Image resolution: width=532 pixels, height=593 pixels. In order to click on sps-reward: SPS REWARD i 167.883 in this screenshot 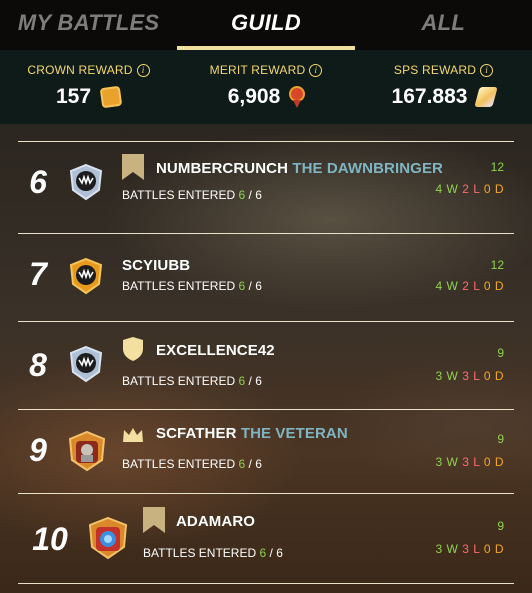, I will do `click(443, 87)`.